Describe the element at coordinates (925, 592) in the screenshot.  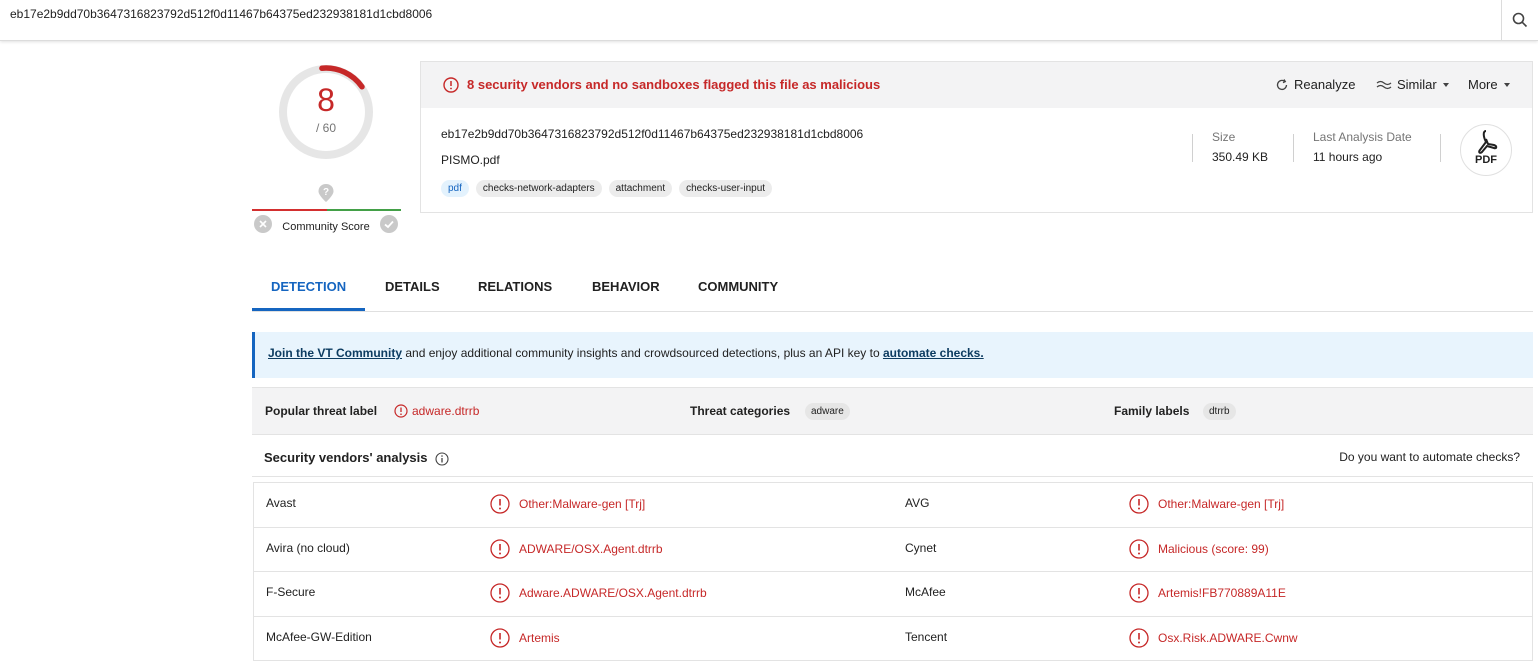
I see `vendor-name: McAfee` at that location.